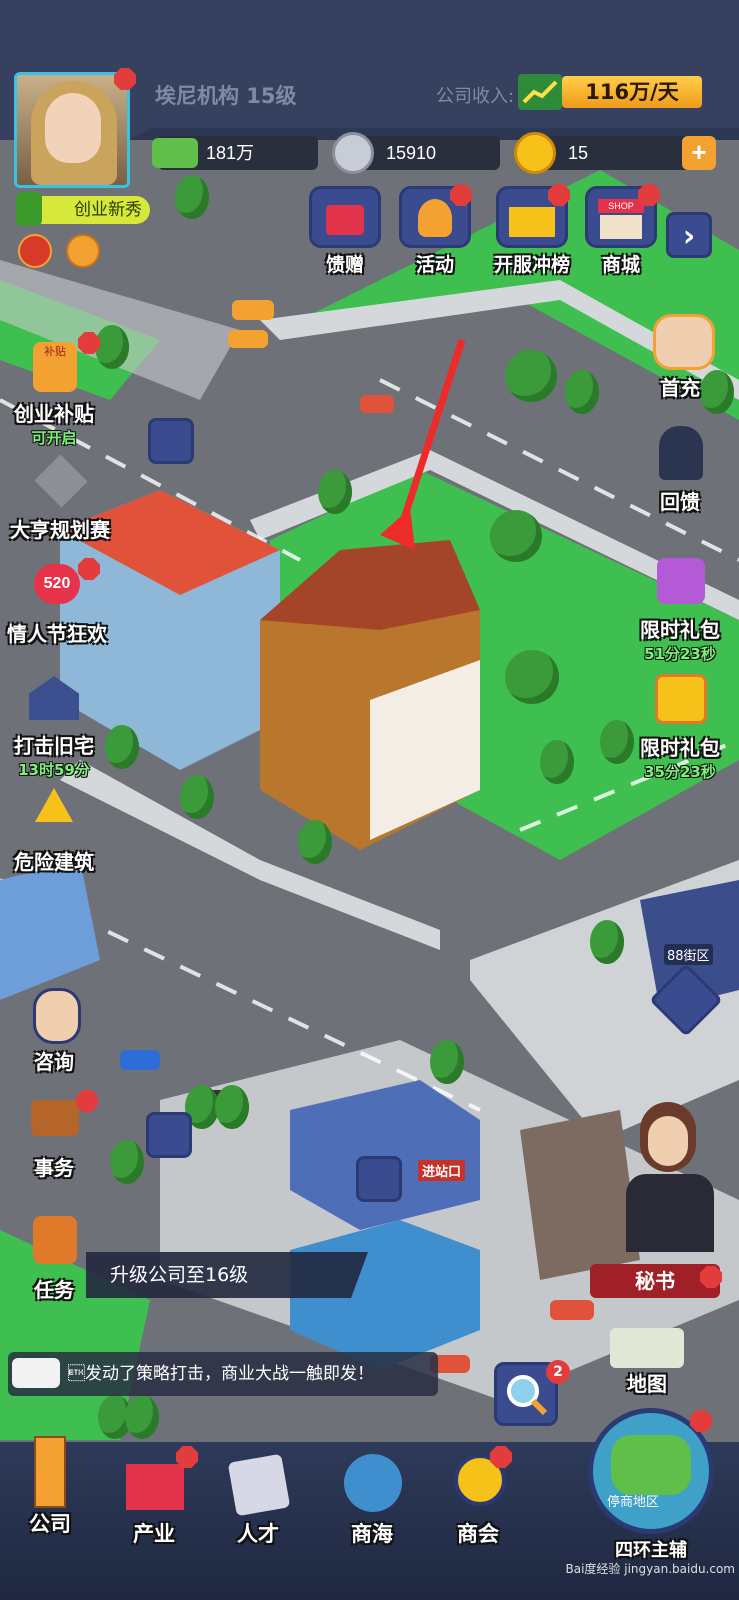  I want to click on player-avatar, so click(72, 130).